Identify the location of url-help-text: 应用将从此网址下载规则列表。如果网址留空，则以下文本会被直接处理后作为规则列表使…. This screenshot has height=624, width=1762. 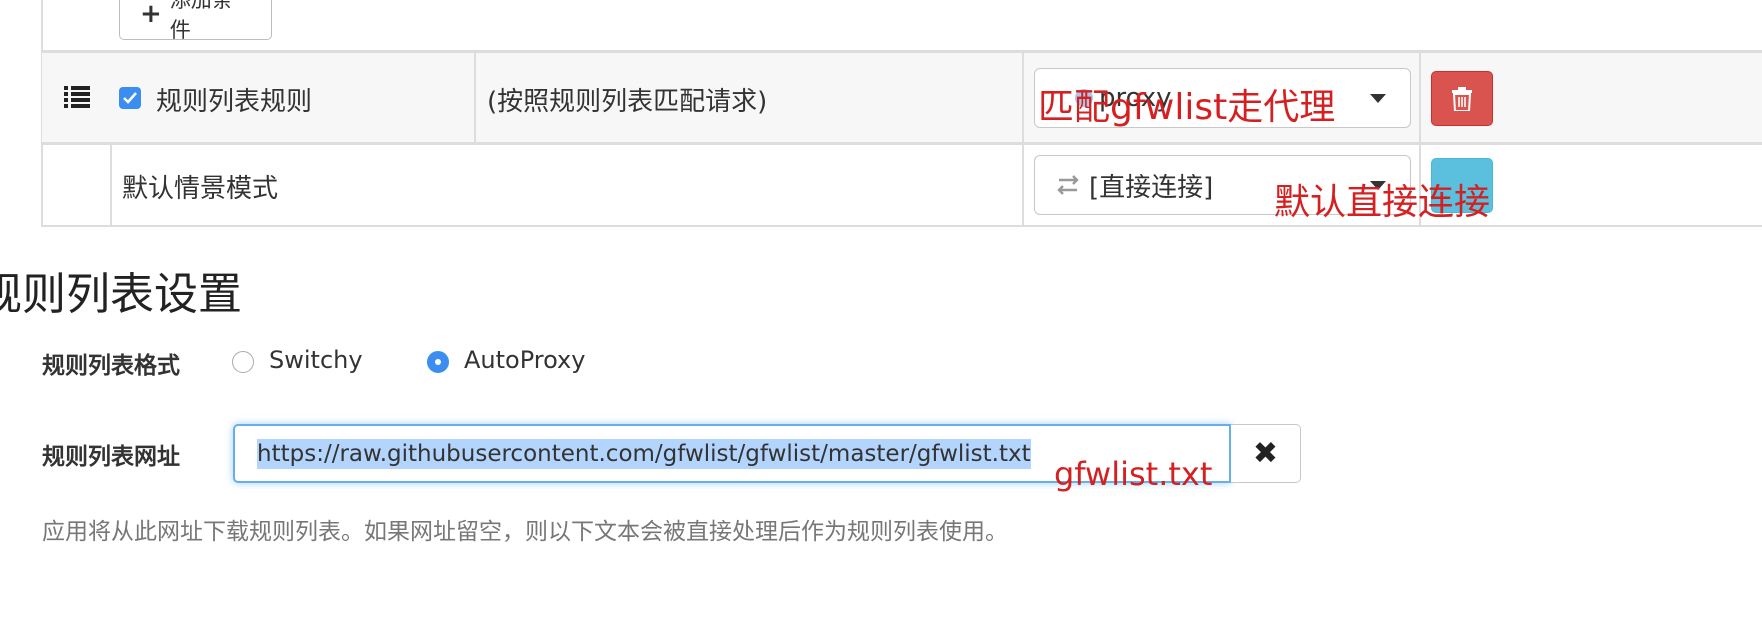
(525, 532).